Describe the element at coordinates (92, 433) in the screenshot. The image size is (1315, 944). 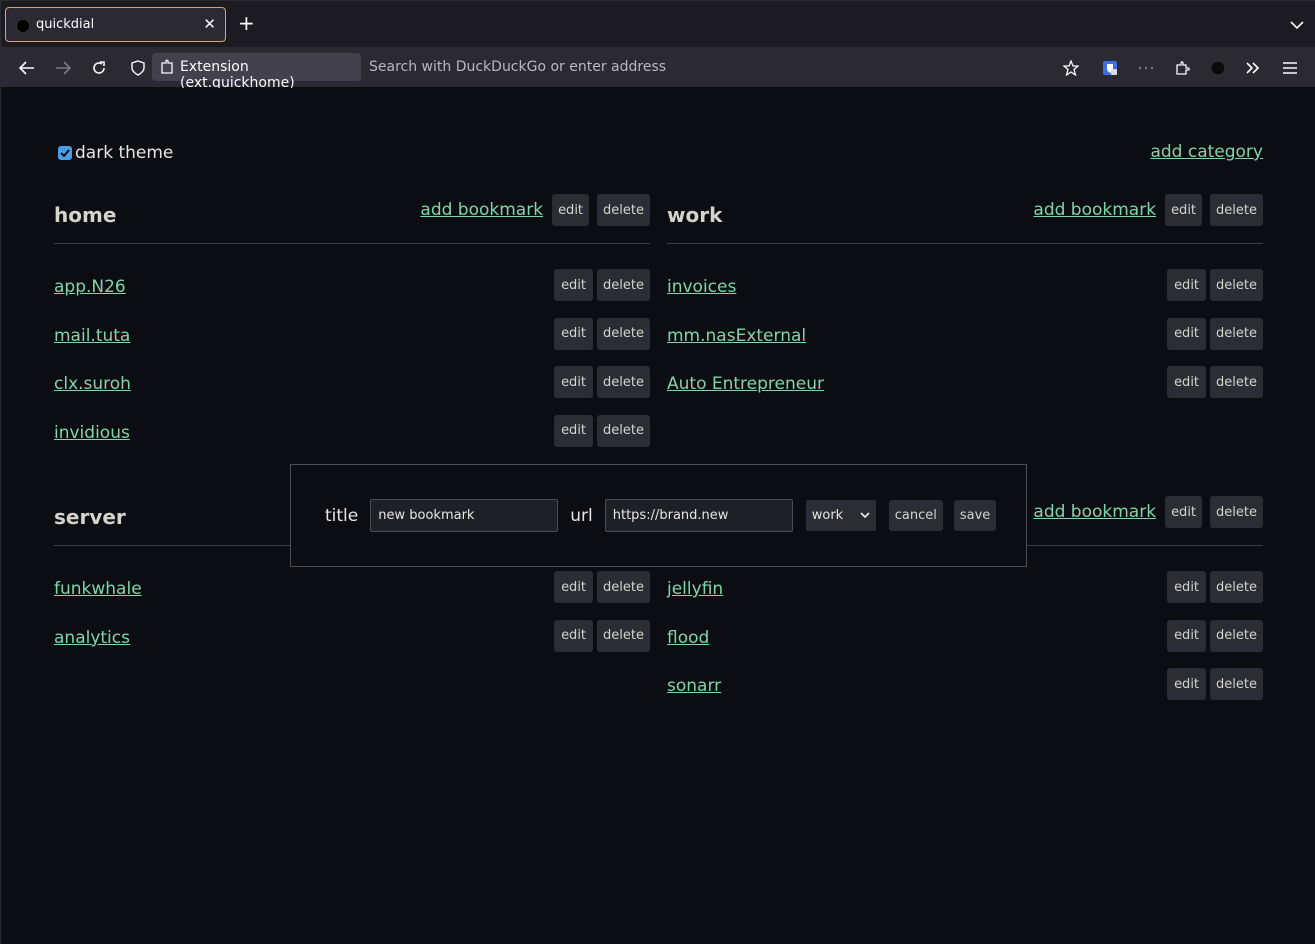
I see `bookmark-link: invidious` at that location.